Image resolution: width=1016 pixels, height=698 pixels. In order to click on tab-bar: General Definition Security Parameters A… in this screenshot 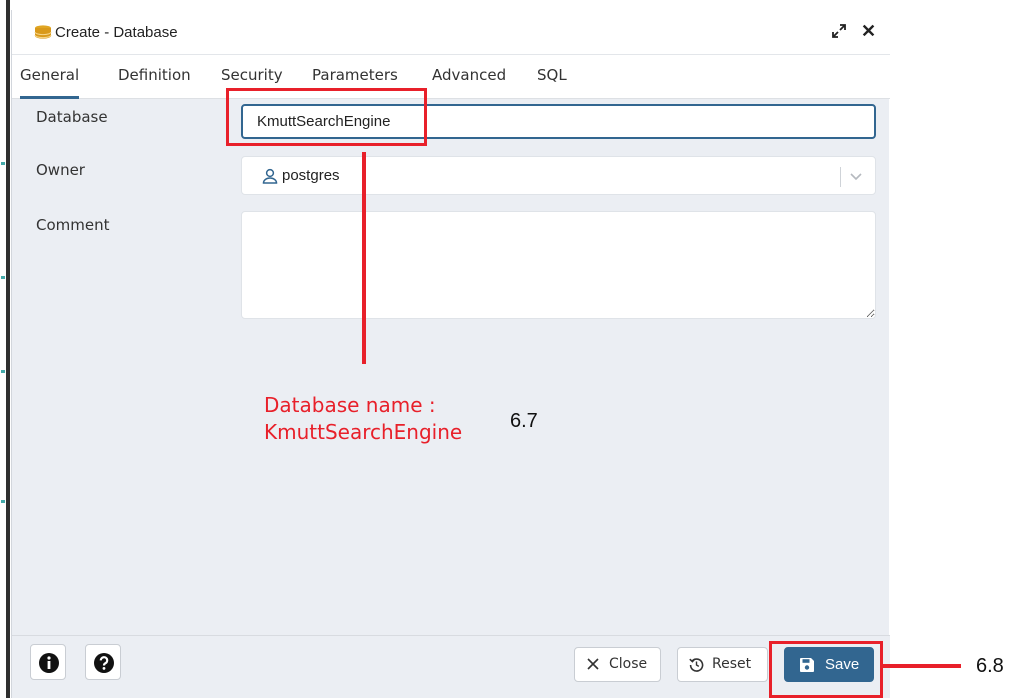, I will do `click(451, 77)`.